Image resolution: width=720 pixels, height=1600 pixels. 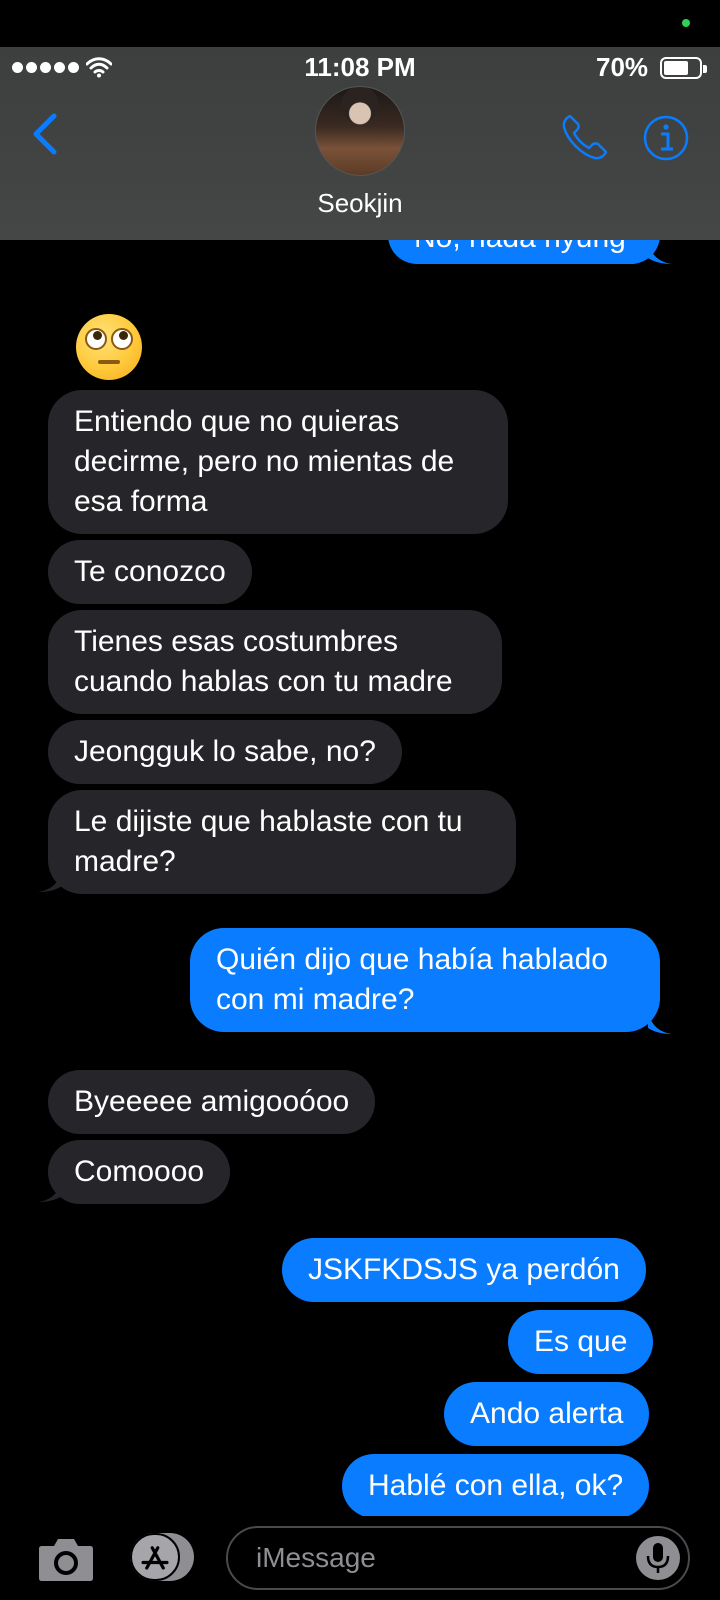 I want to click on message-bubble-outgoing: Ando alerta, so click(x=547, y=1414).